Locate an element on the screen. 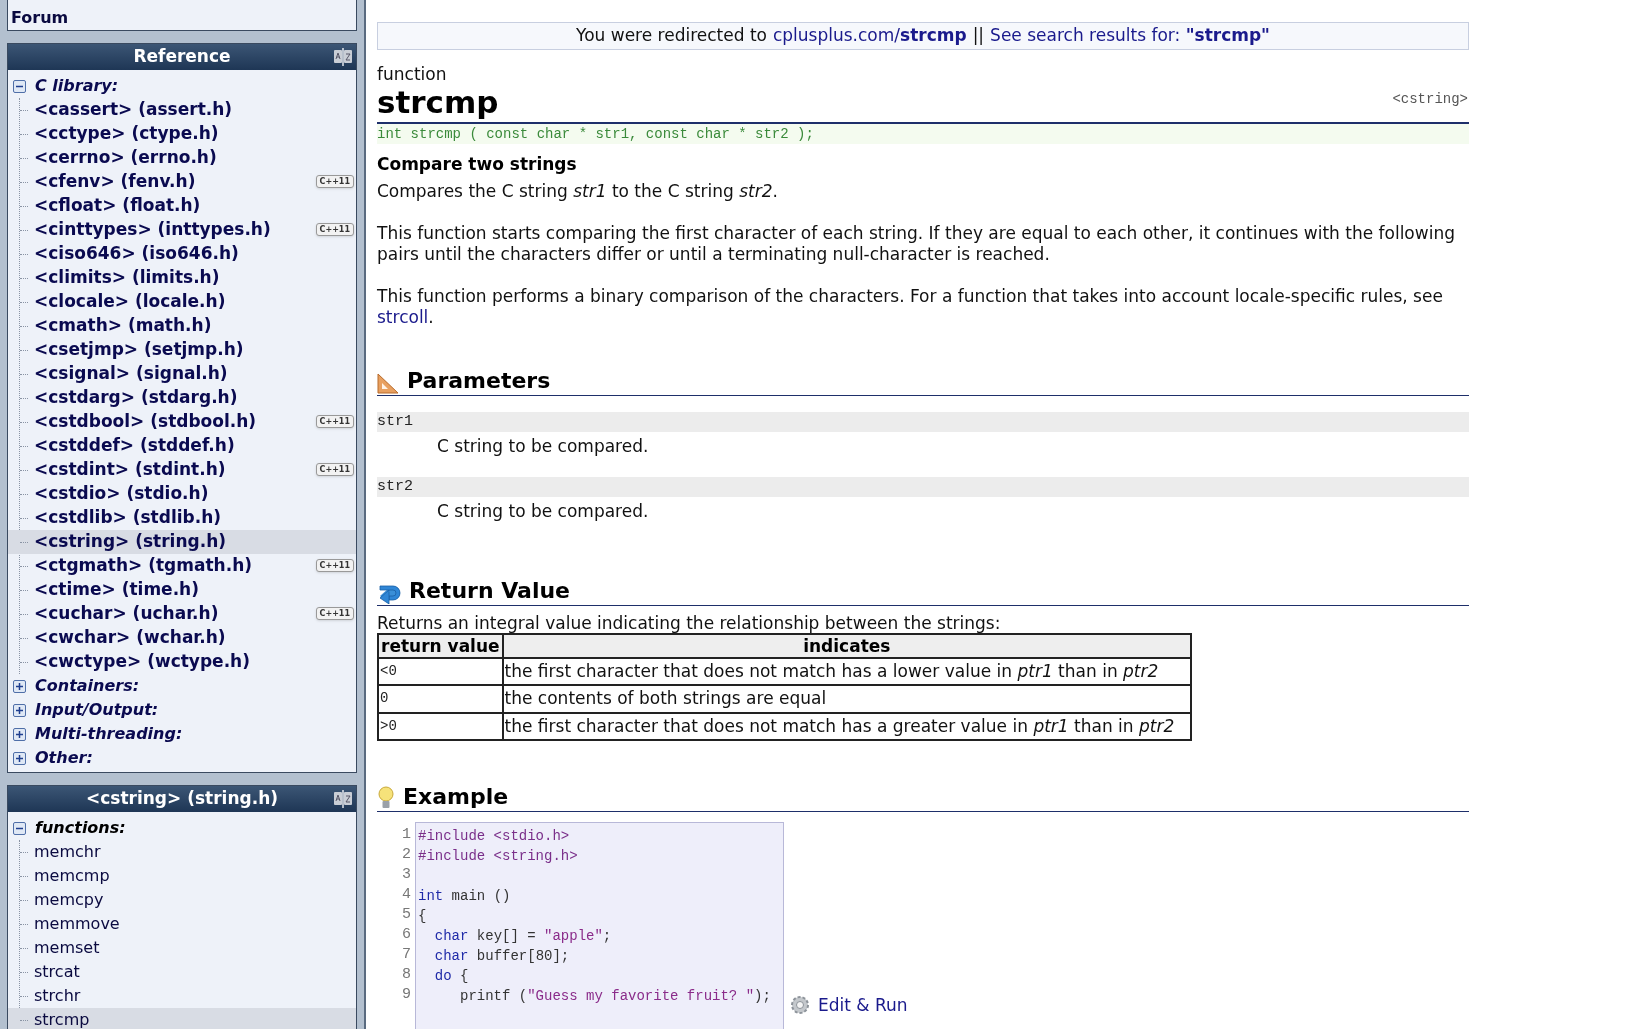 The image size is (1632, 1029). tree-item: memset is located at coordinates (67, 948).